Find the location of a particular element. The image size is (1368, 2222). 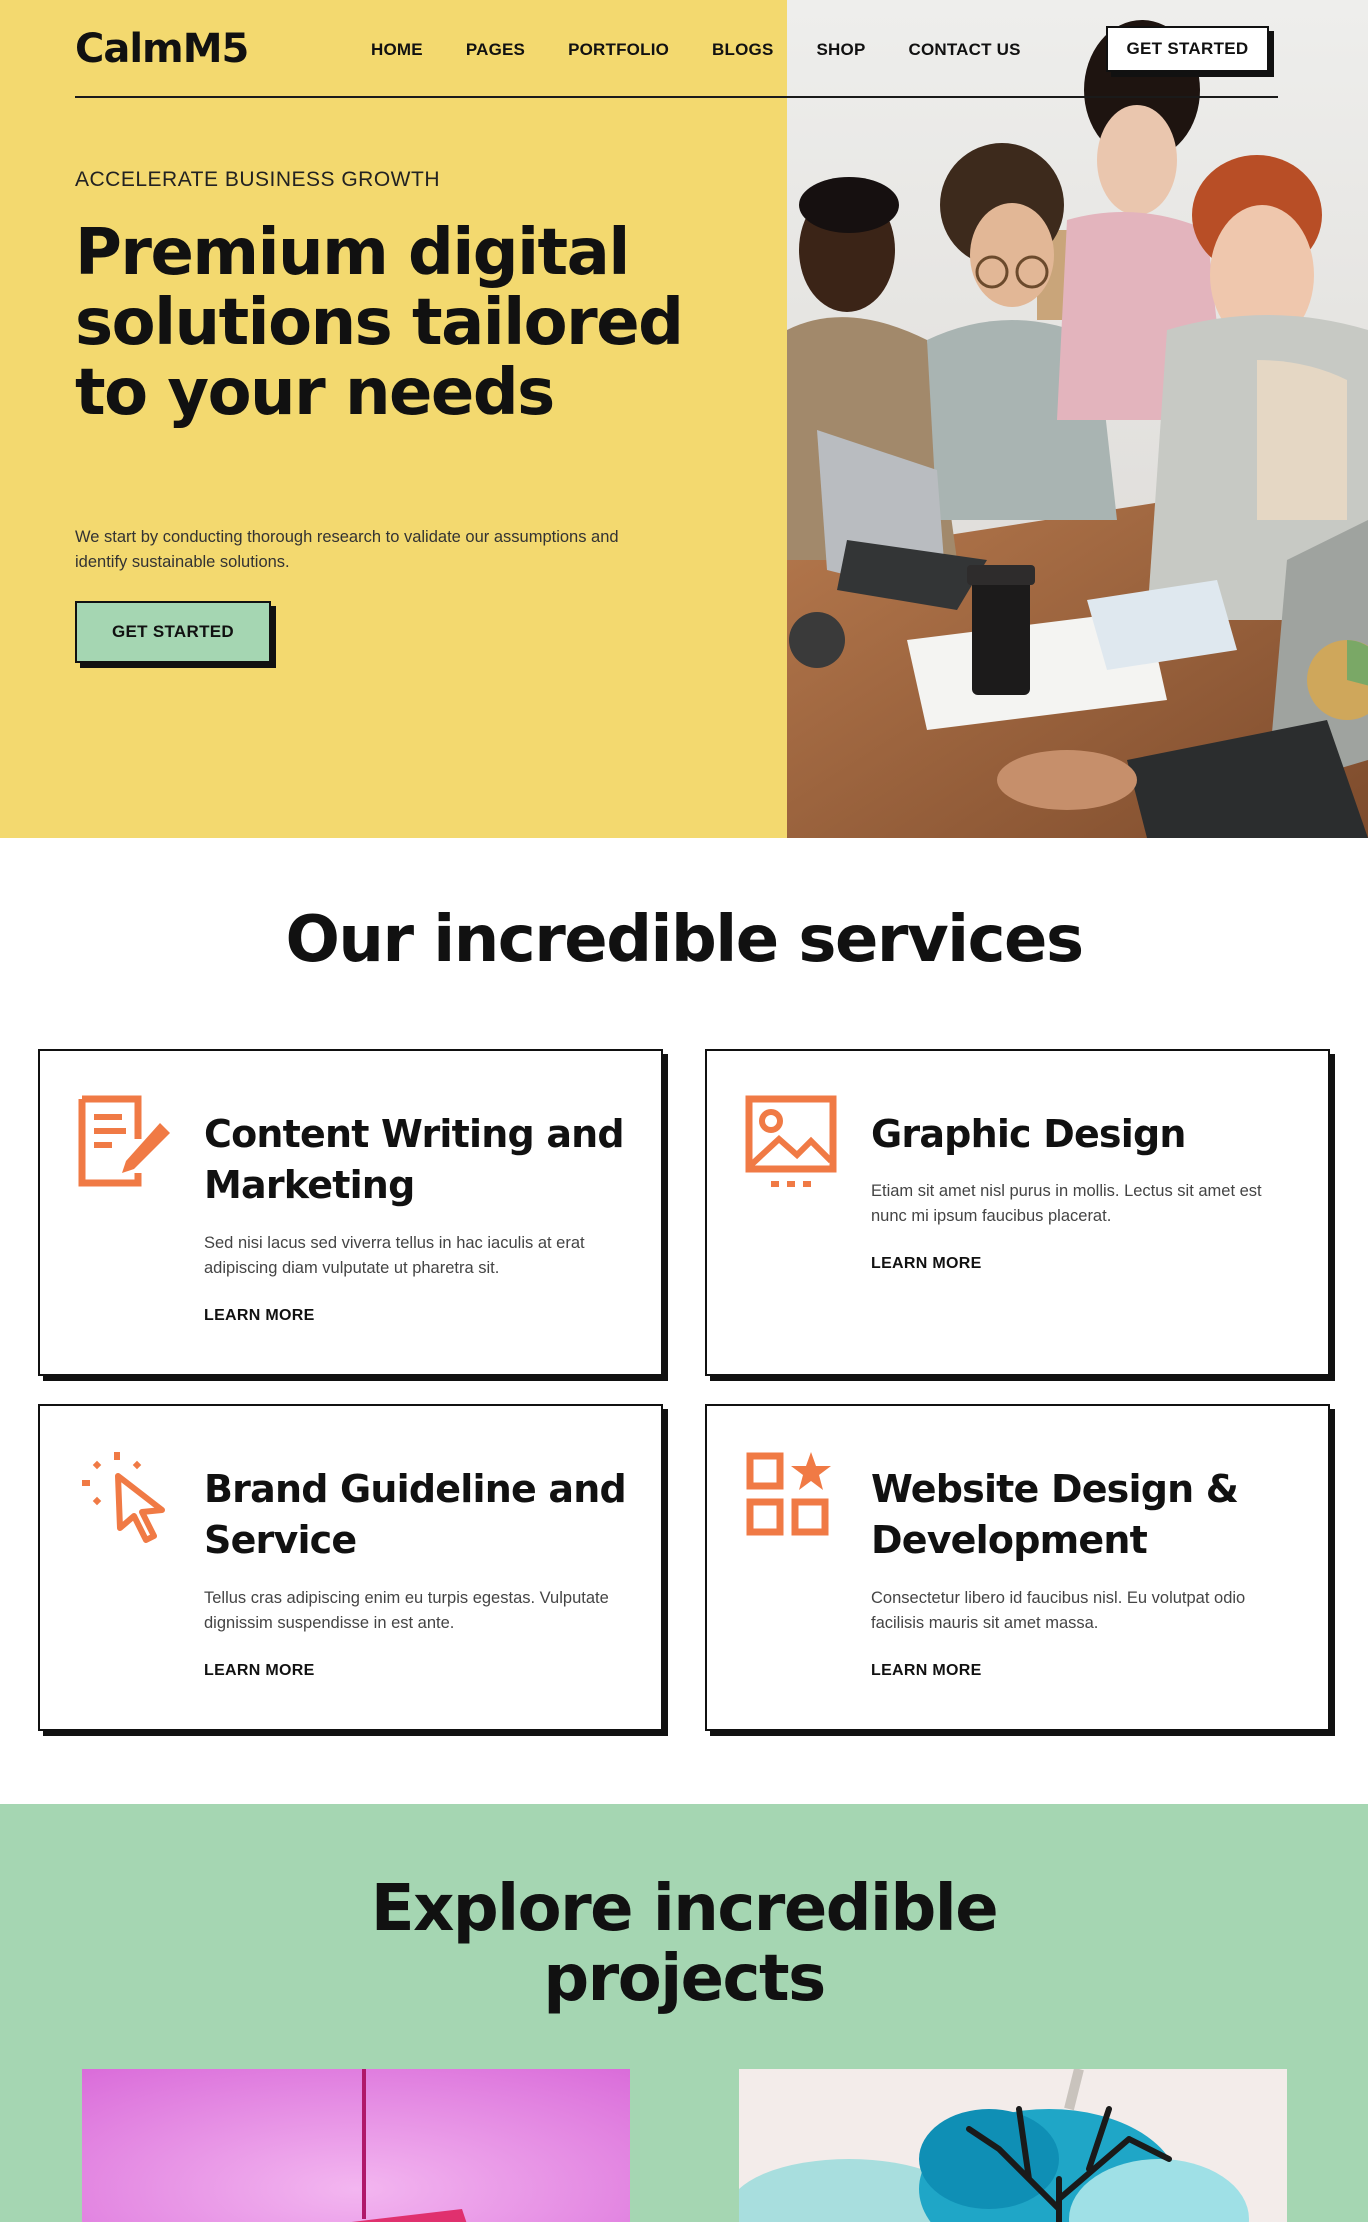

nav-divider is located at coordinates (676, 97).